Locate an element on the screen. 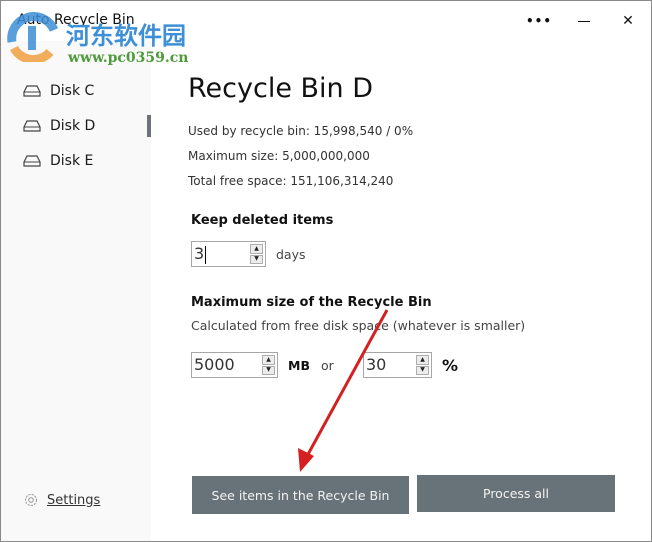 The width and height of the screenshot is (652, 542). minimize-button is located at coordinates (584, 21).